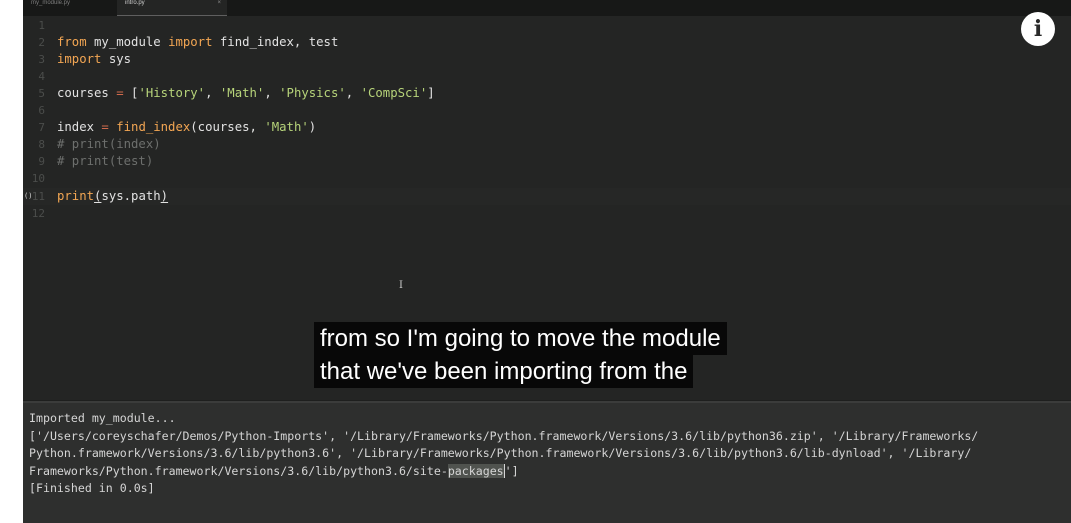 The height and width of the screenshot is (523, 1071). I want to click on code-text: print(sys.path), so click(113, 196).